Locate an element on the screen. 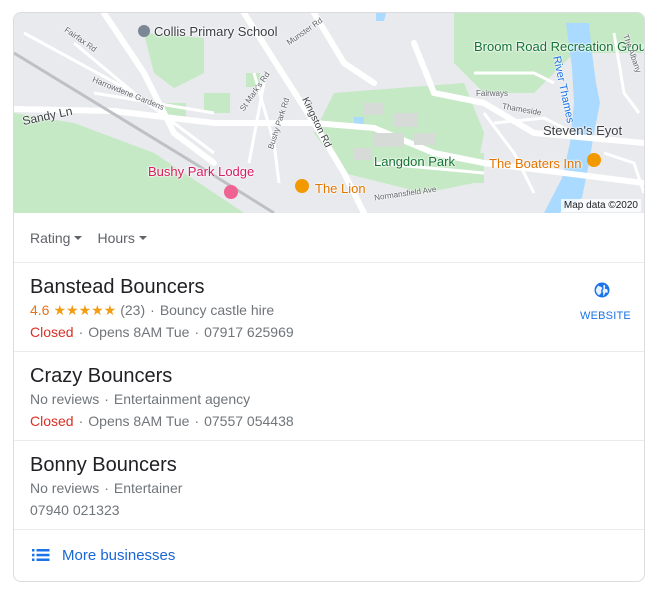 This screenshot has height=590, width=664. result-phone: 07940 021323 is located at coordinates (337, 510).